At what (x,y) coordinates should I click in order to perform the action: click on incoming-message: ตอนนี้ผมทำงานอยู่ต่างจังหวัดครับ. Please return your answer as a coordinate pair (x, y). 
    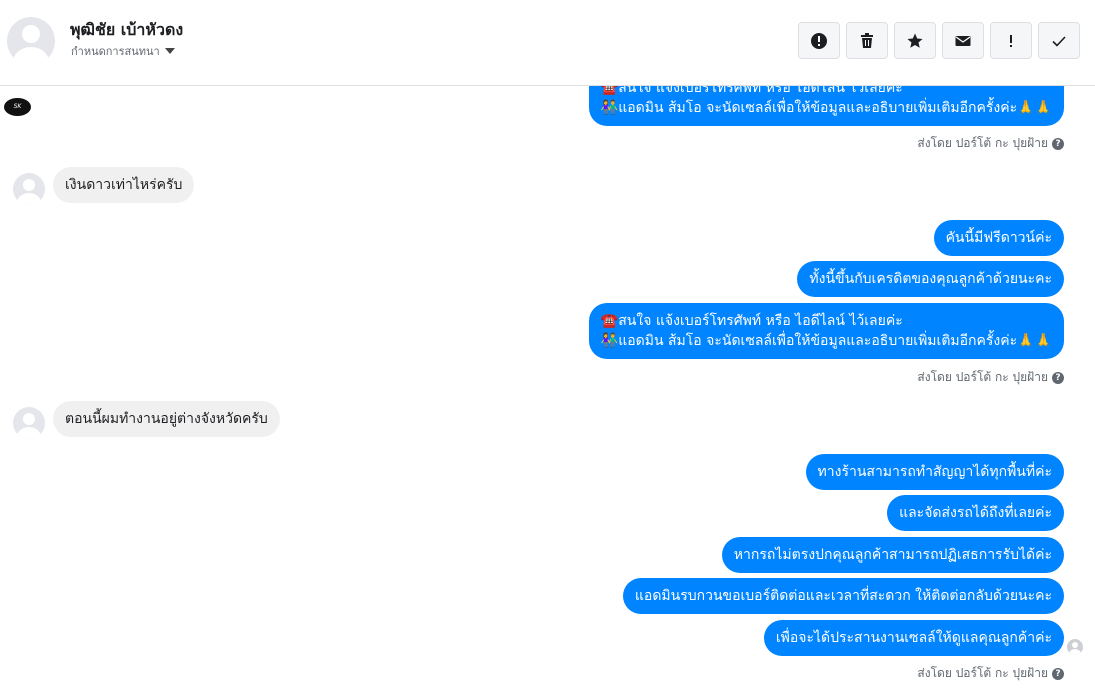
    Looking at the image, I should click on (166, 419).